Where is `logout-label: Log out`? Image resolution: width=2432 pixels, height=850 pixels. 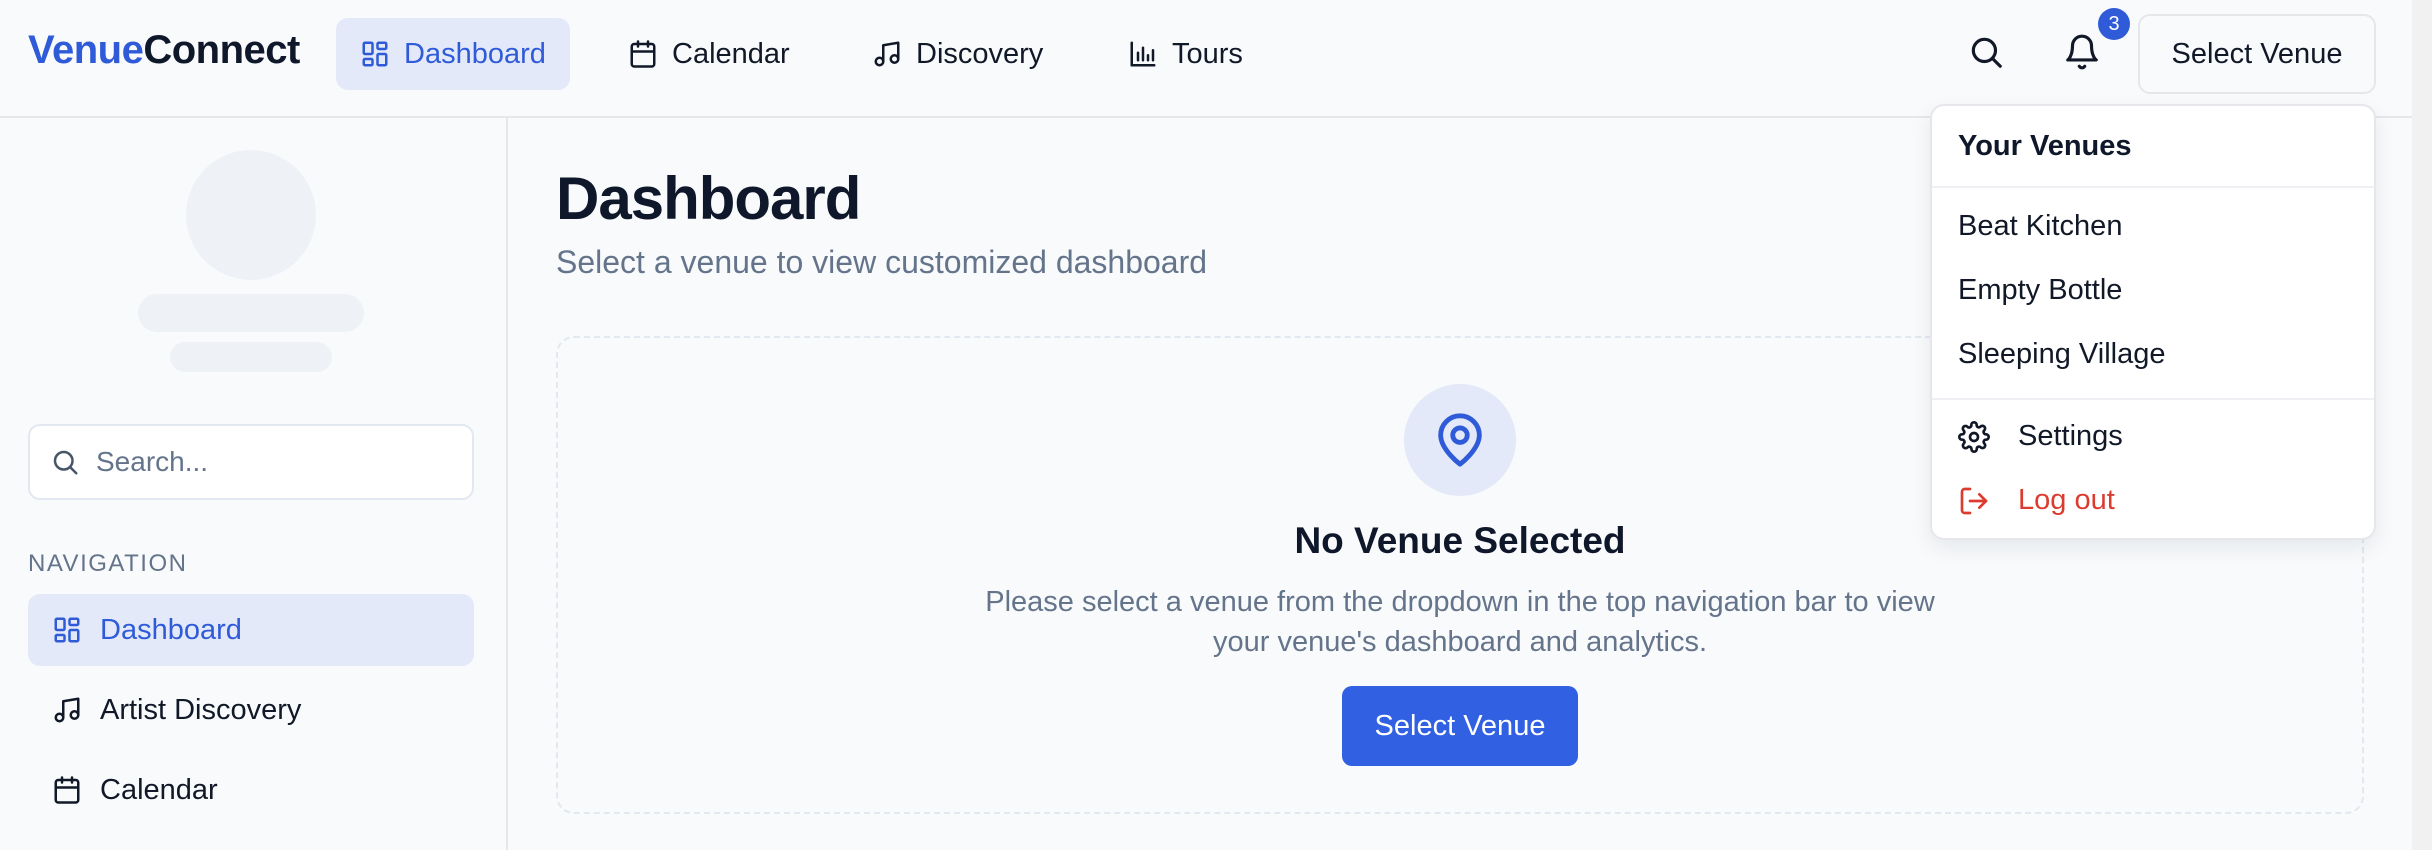 logout-label: Log out is located at coordinates (2066, 500).